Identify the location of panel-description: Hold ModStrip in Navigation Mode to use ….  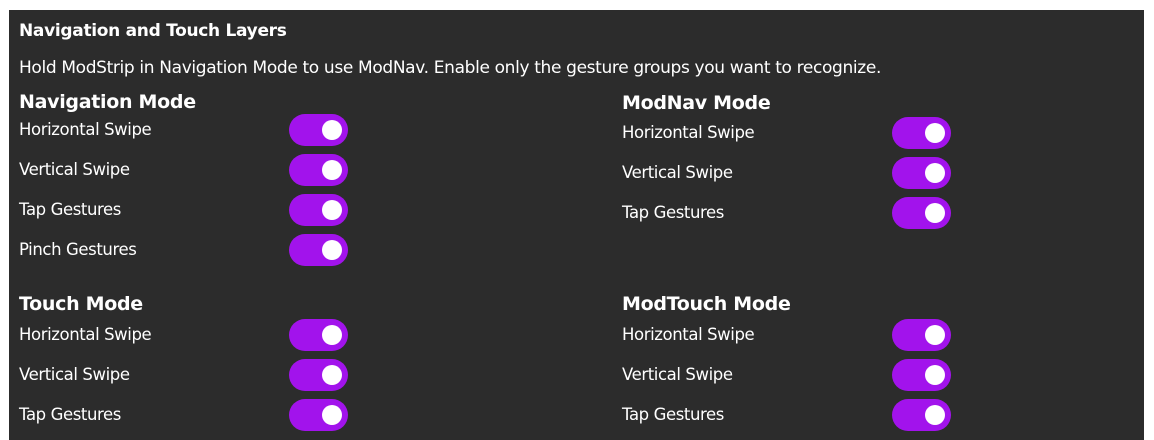
(450, 68).